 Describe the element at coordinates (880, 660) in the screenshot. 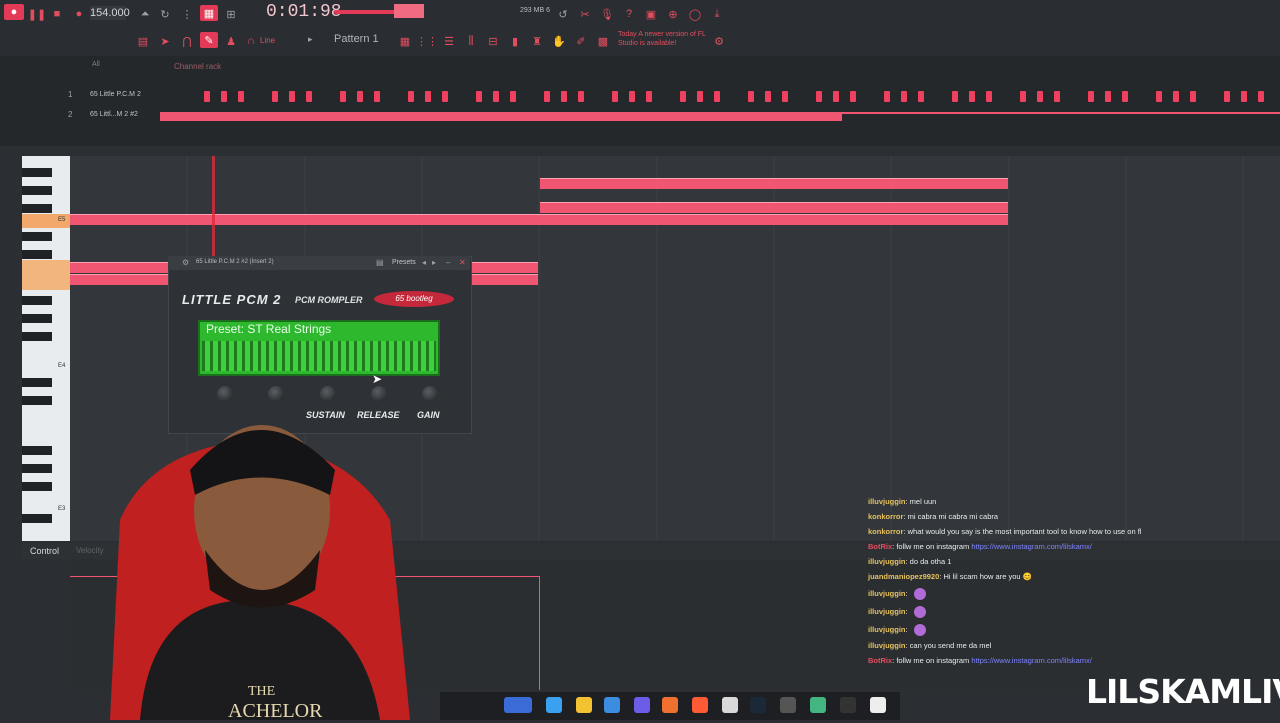

I see `chat-username: BotRix` at that location.